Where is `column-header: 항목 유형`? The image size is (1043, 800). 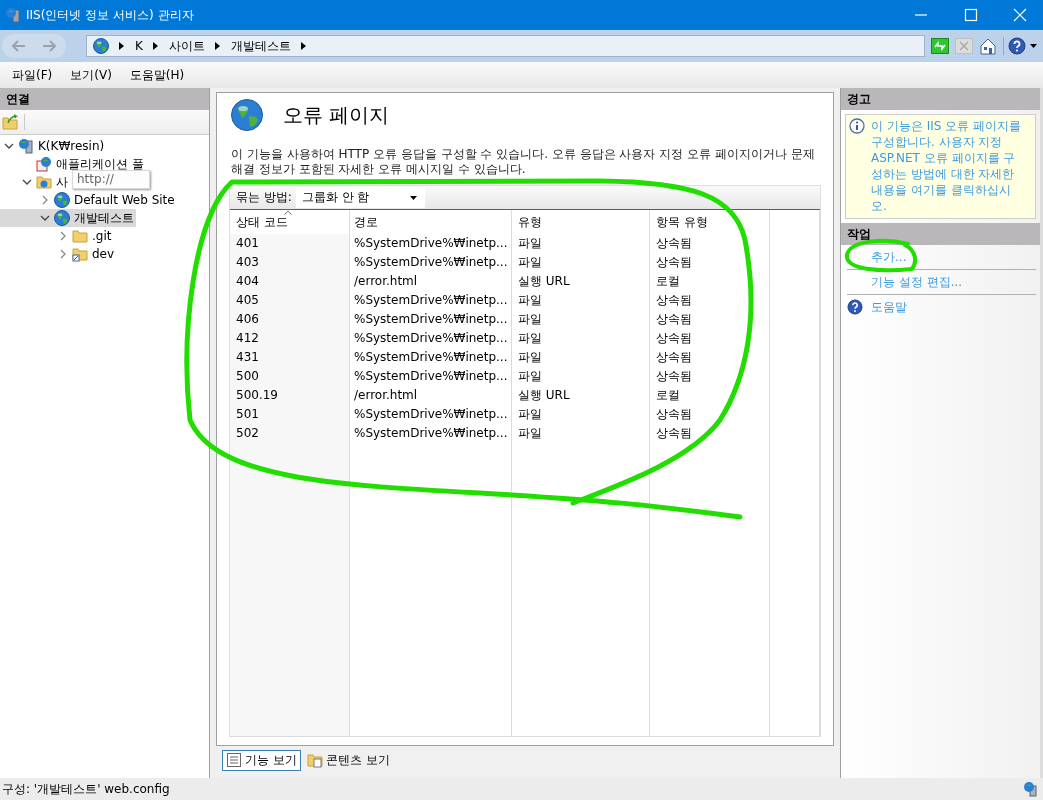 column-header: 항목 유형 is located at coordinates (710, 222).